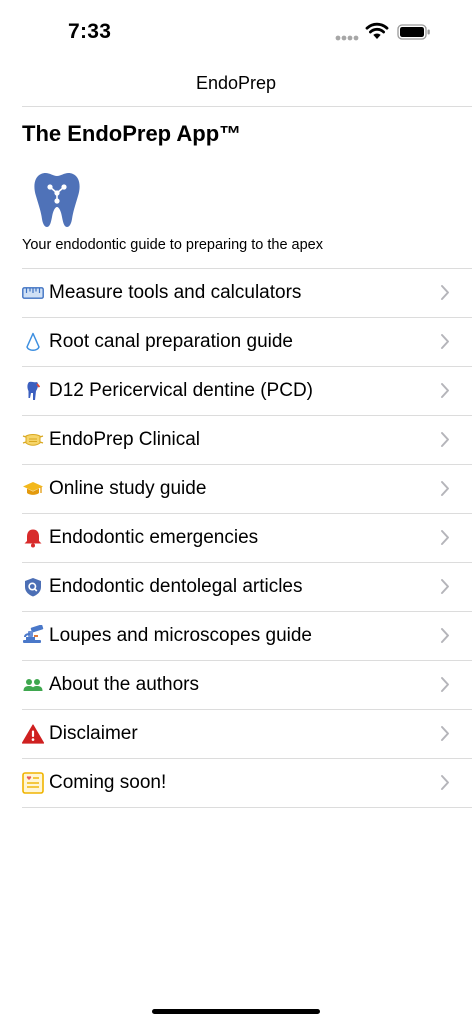 This screenshot has width=472, height=1024. I want to click on menu-item-label: About the authors, so click(124, 684).